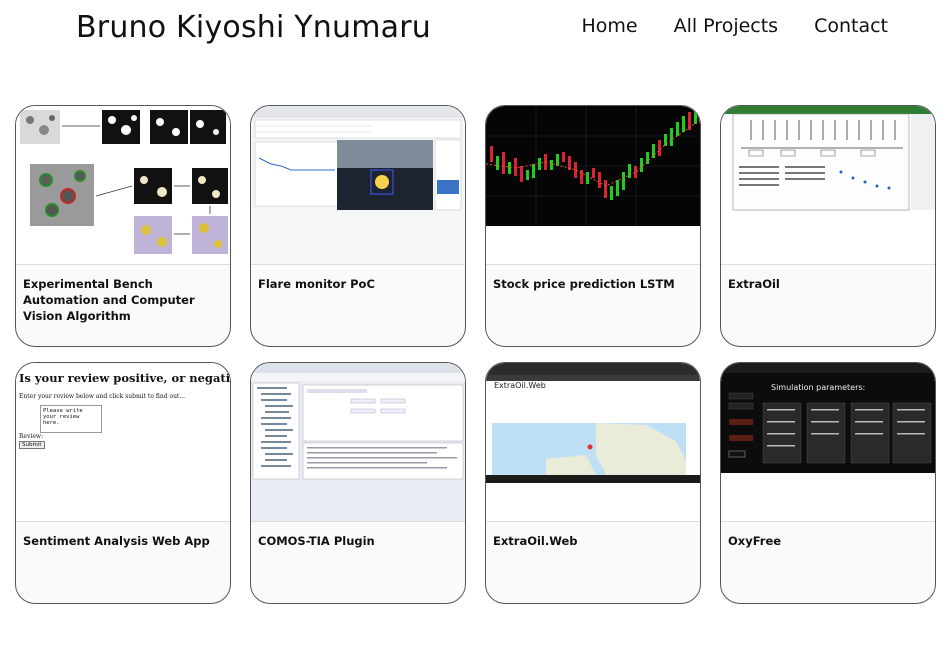 This screenshot has width=950, height=671. Describe the element at coordinates (827, 541) in the screenshot. I see `project-title: OxyFree` at that location.